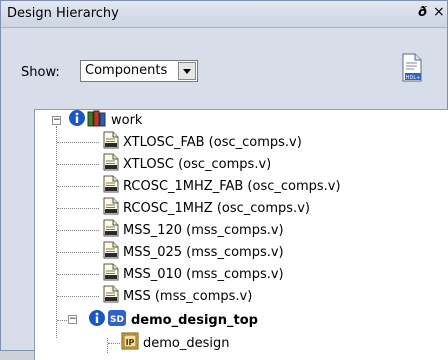 This screenshot has width=448, height=360. What do you see at coordinates (232, 186) in the screenshot?
I see `tree-node-label: RCOSC_1MHZ_FAB (osc_comps.v)` at bounding box center [232, 186].